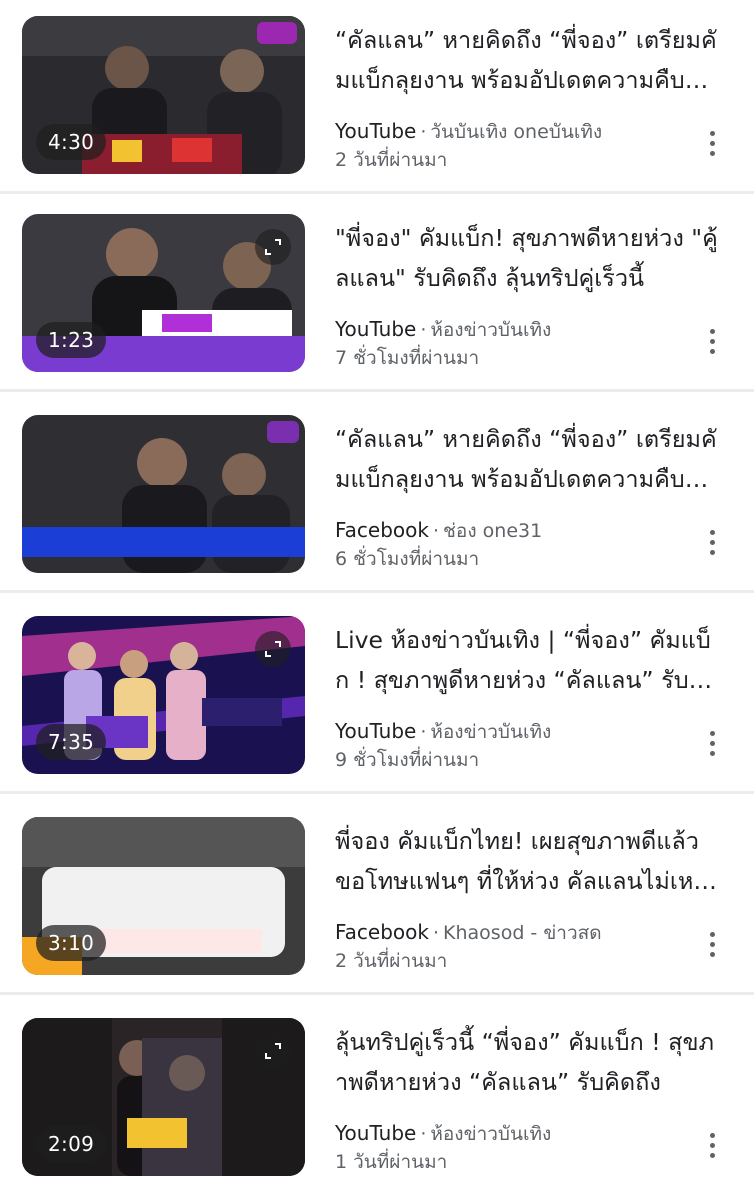 The height and width of the screenshot is (1200, 754). What do you see at coordinates (163, 1097) in the screenshot?
I see `video-thumbnail: 2:09` at bounding box center [163, 1097].